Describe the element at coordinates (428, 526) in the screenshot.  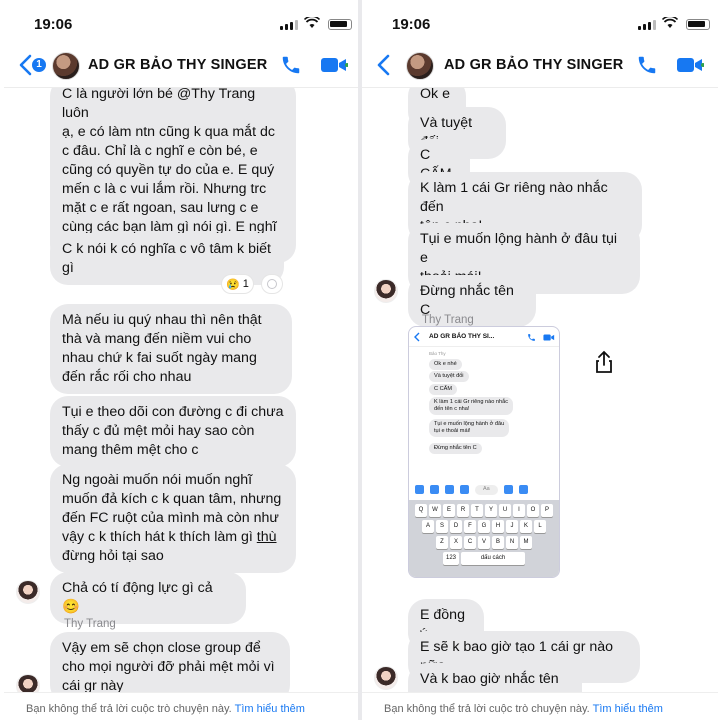
I see `keyboard-key: A` at that location.